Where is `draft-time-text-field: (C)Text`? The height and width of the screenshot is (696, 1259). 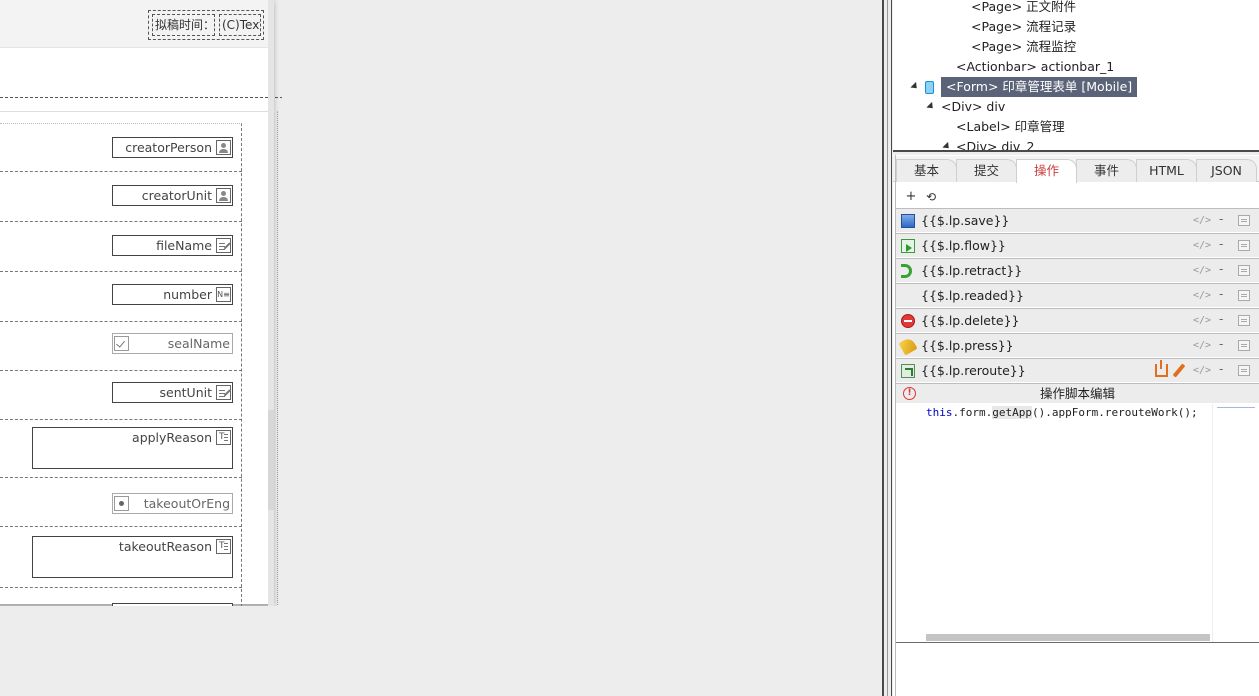
draft-time-text-field: (C)Text is located at coordinates (240, 25).